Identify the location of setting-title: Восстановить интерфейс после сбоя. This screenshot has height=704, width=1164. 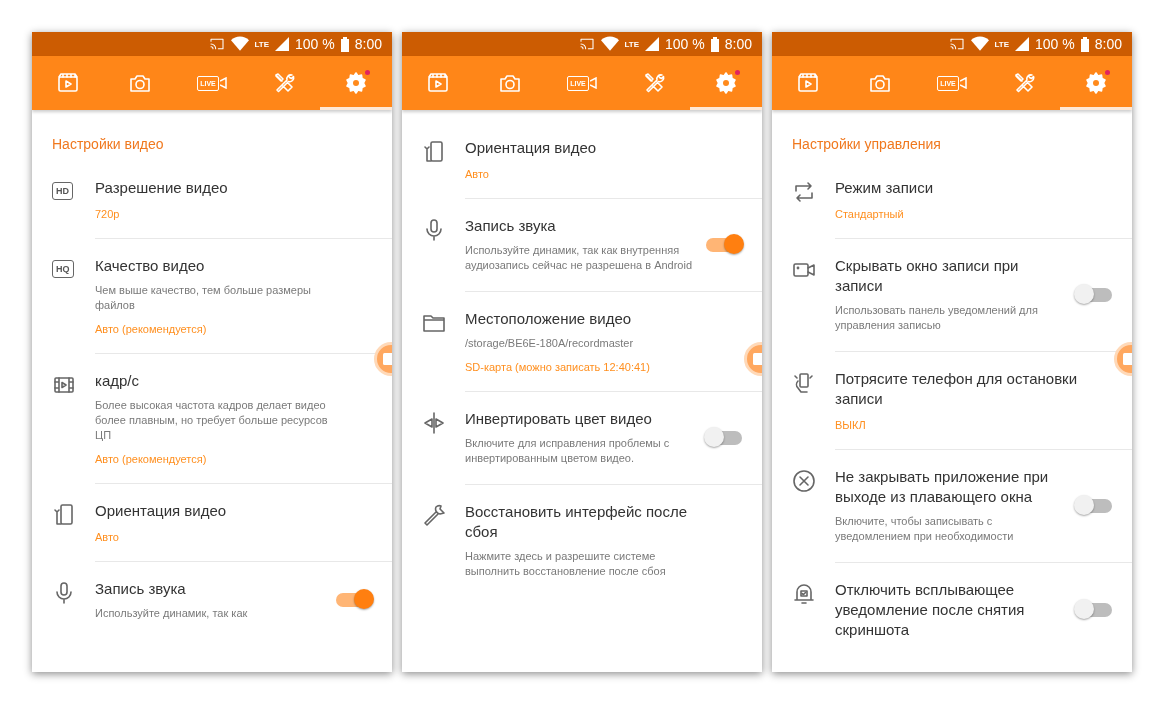
(577, 522).